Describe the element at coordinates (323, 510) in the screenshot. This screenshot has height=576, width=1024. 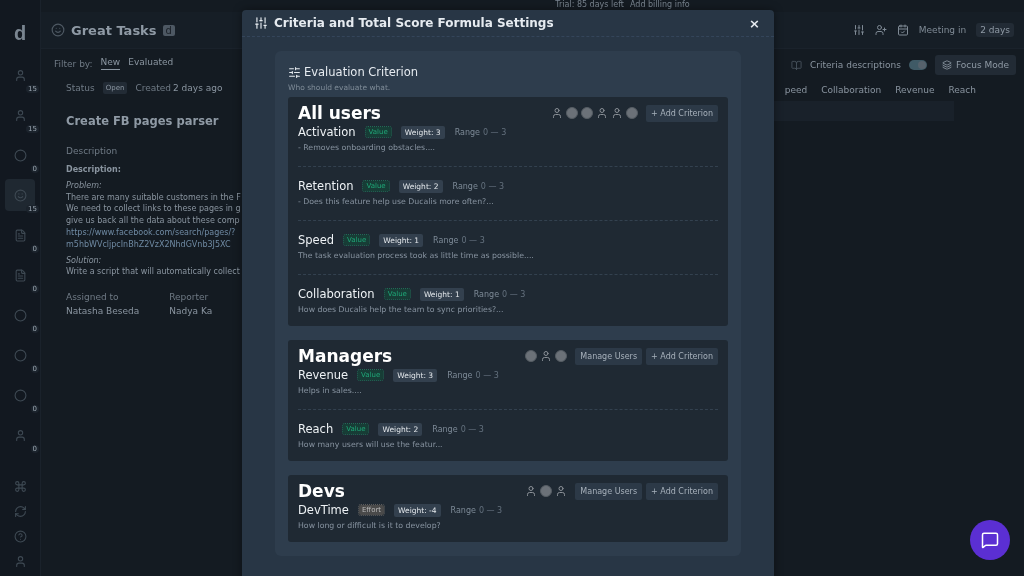
I see `criterion-name: DevTime` at that location.